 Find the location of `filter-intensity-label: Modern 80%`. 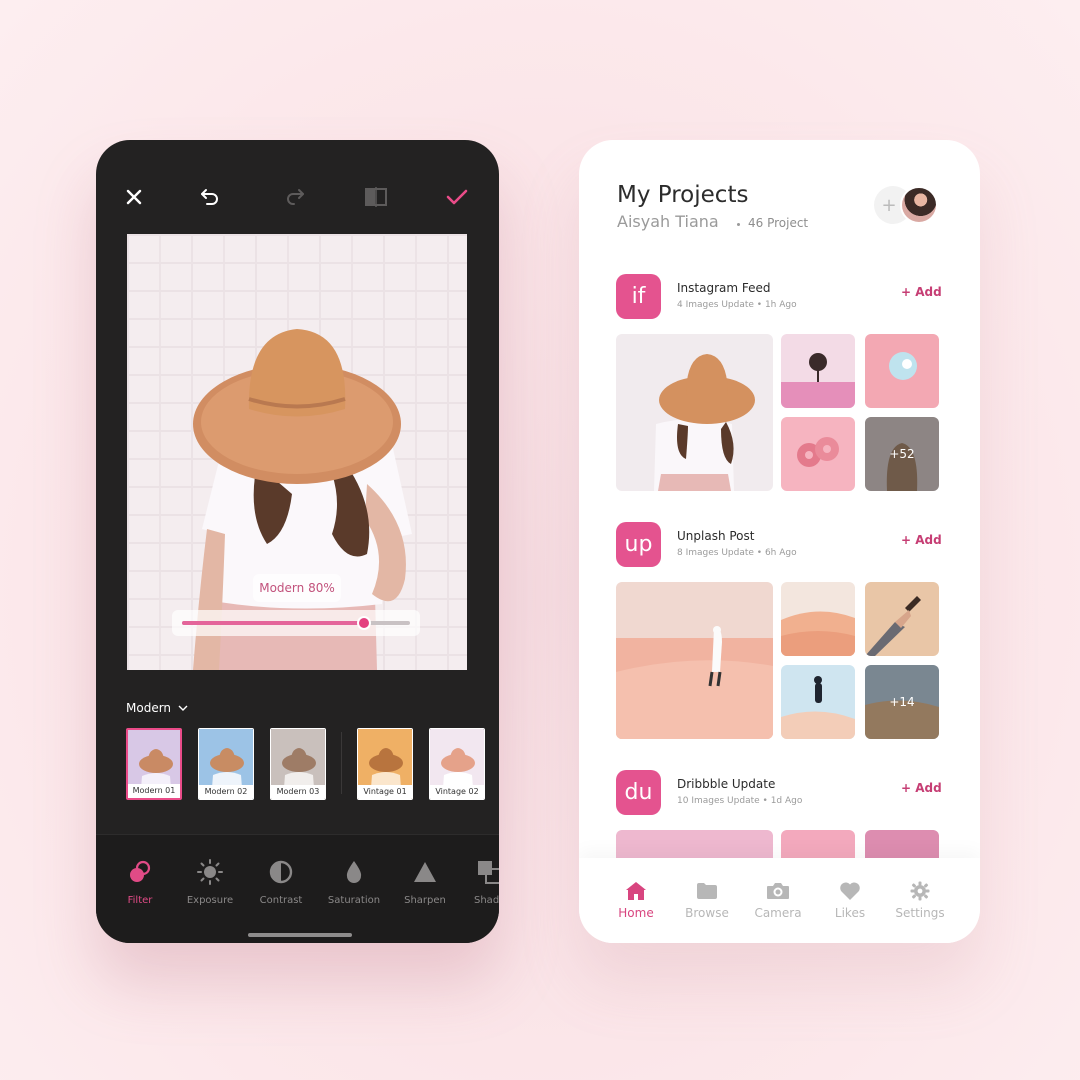

filter-intensity-label: Modern 80% is located at coordinates (297, 588).